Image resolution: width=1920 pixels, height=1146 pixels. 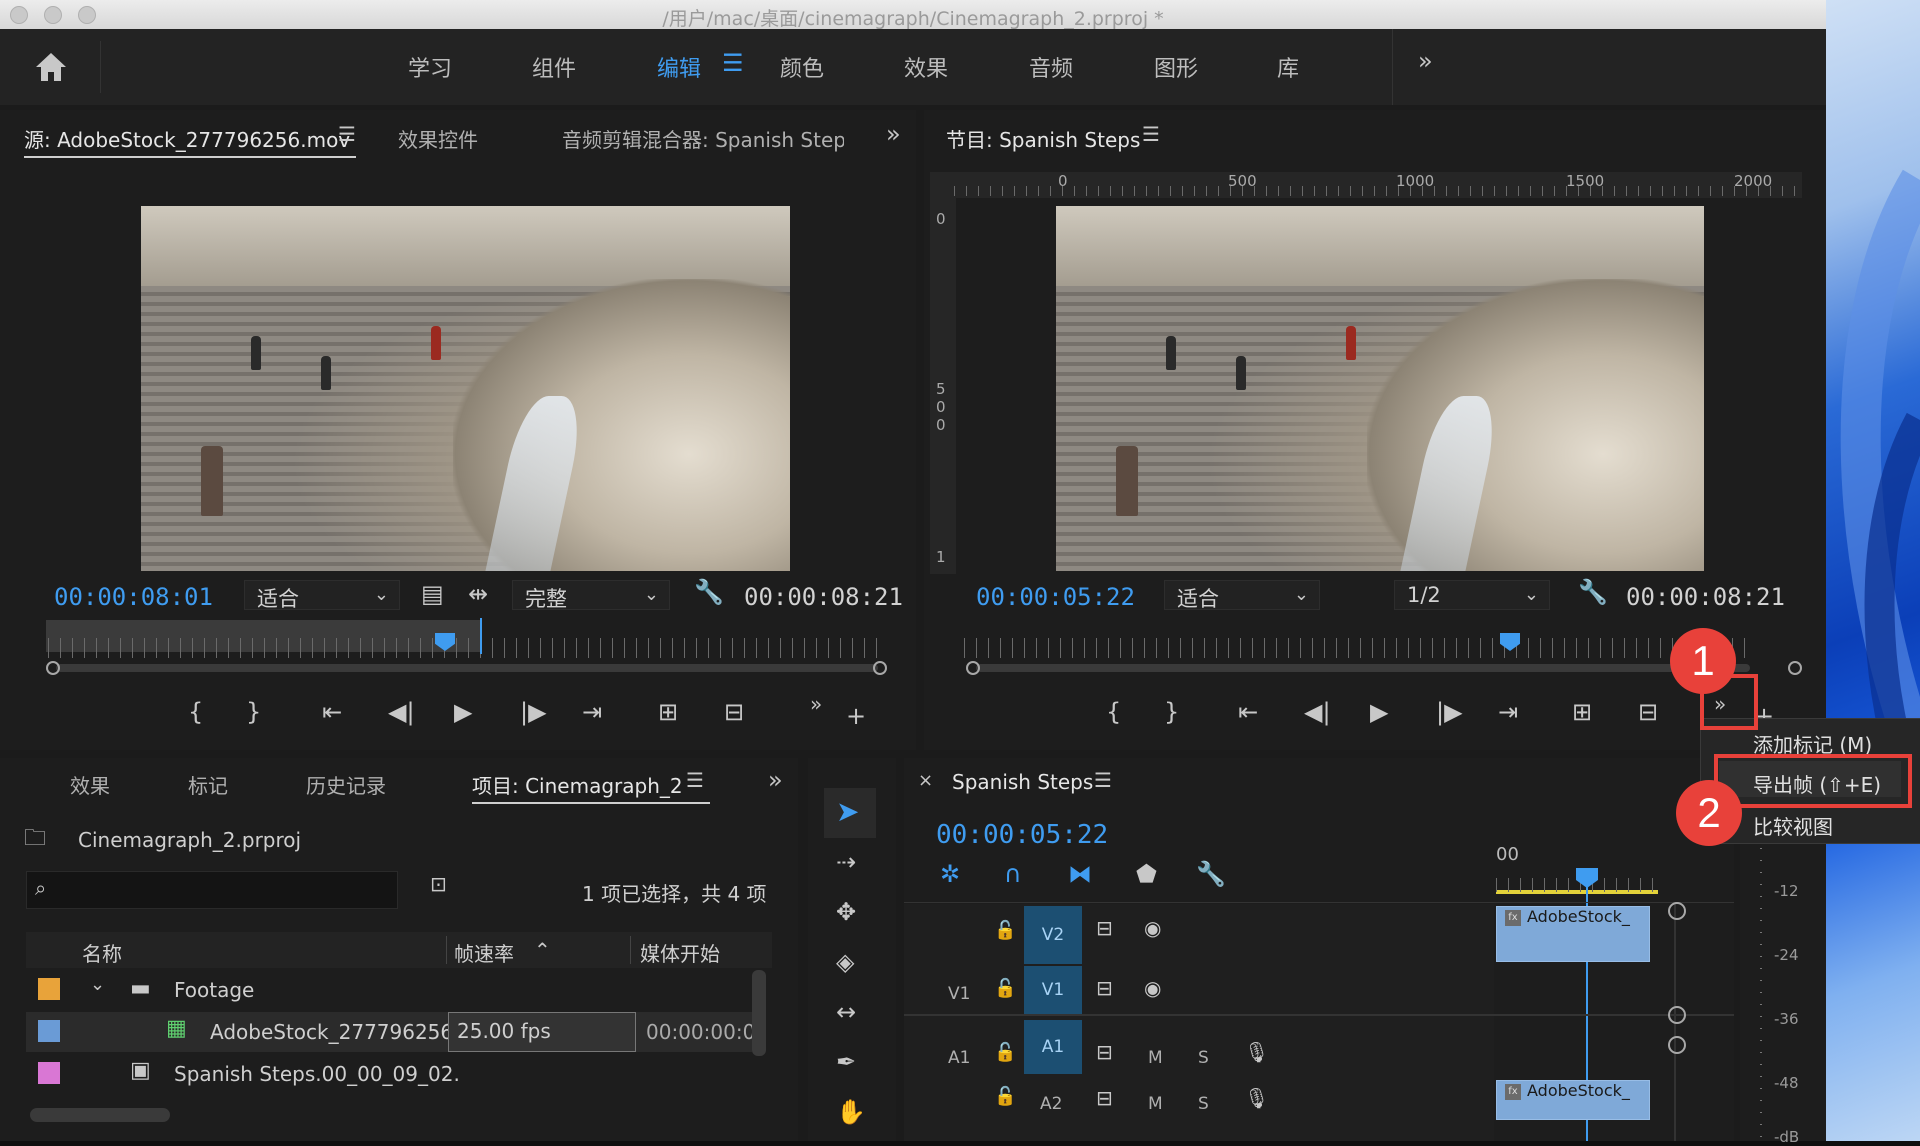 I want to click on razor-tool-icon: ◈, so click(x=845, y=962).